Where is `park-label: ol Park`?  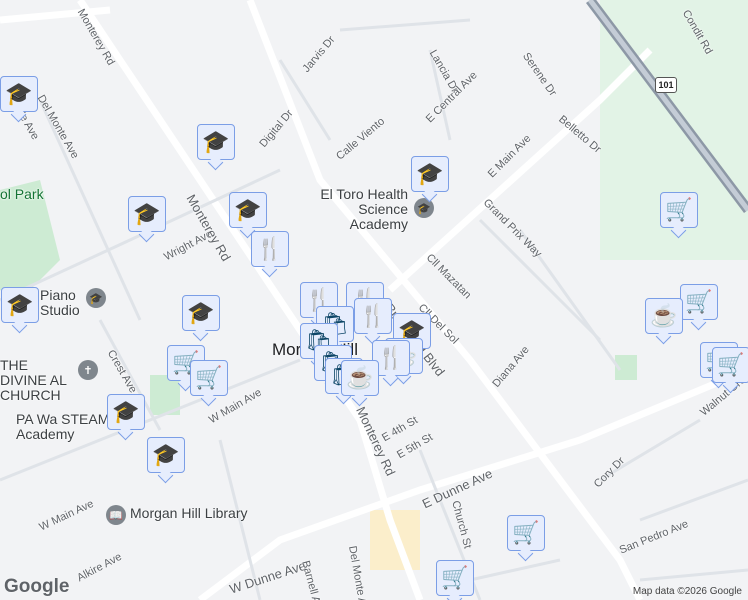
park-label: ol Park is located at coordinates (22, 194).